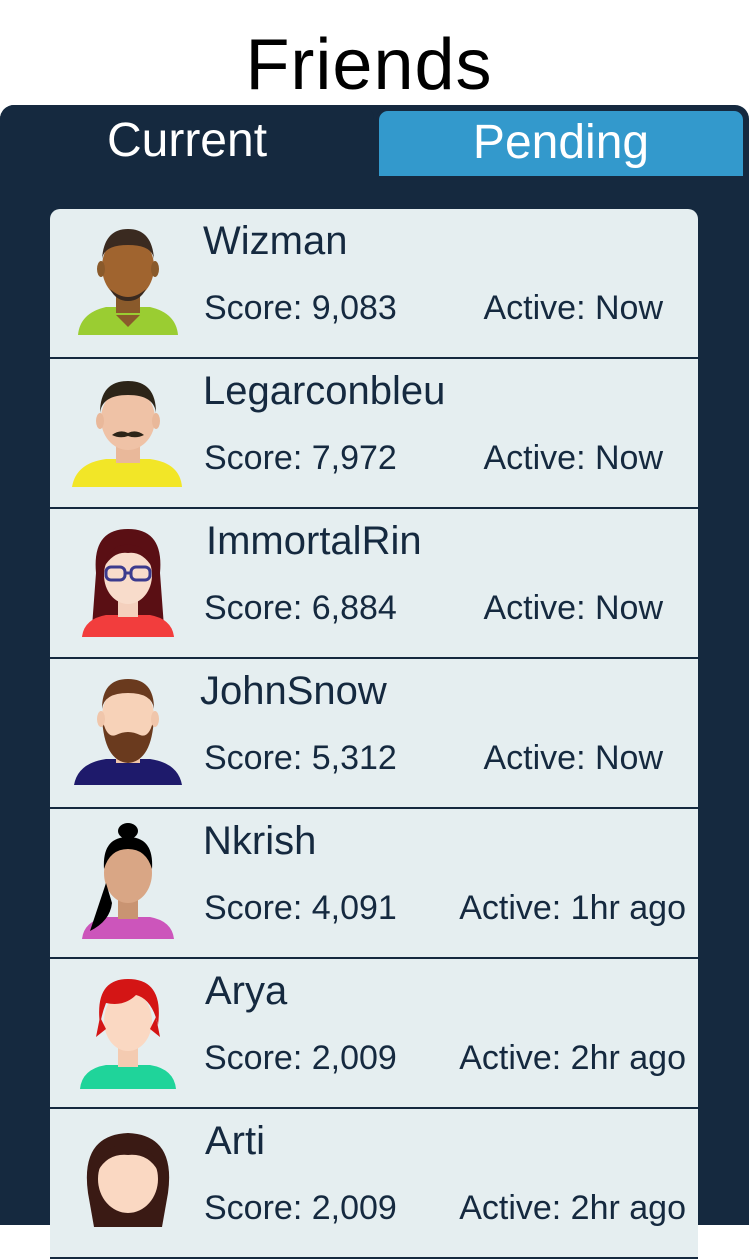 The height and width of the screenshot is (1259, 749). I want to click on friend-row-johnsnow: JohnSnow Score: 5,312 Active: Now, so click(374, 734).